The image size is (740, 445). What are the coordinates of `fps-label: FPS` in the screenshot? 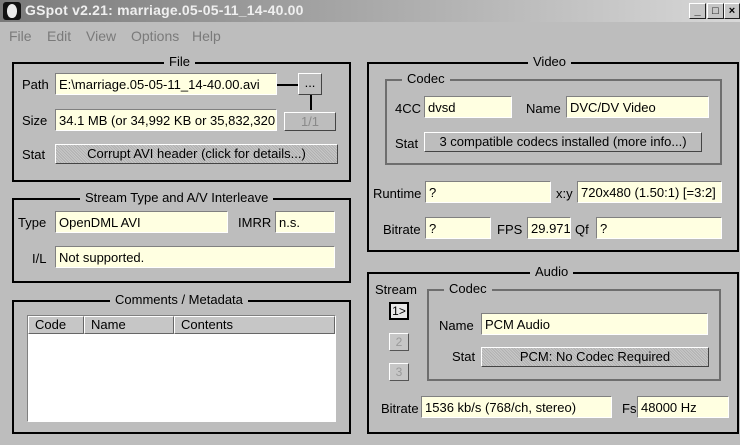 It's located at (510, 229).